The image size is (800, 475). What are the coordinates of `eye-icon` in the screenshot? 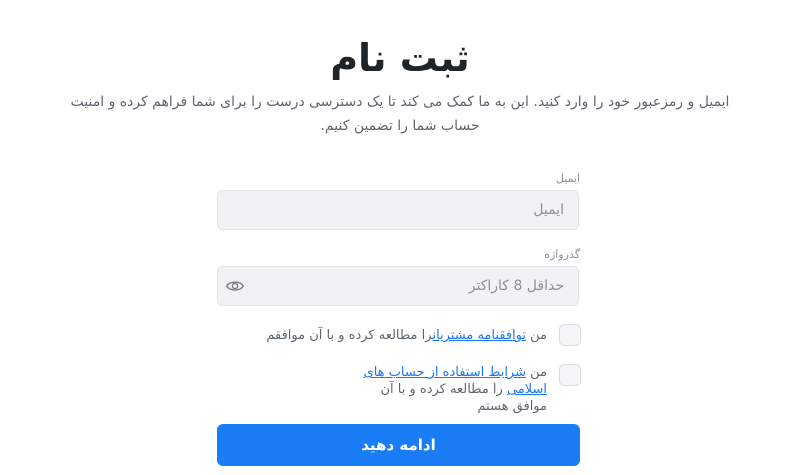 It's located at (235, 286).